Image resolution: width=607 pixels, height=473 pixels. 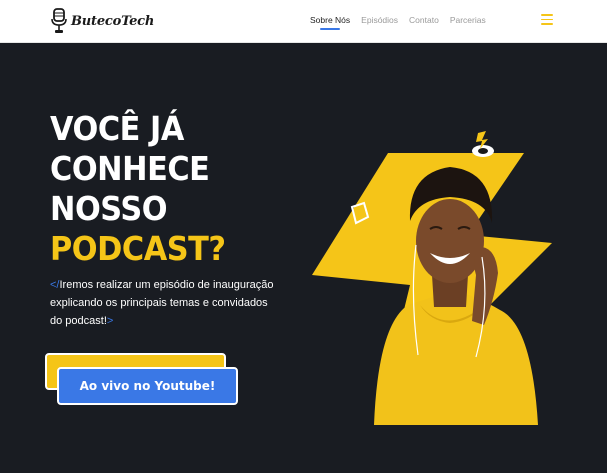 I want to click on main-nav: Sobre Nós Episódios Contato Parcerias, so click(x=398, y=22).